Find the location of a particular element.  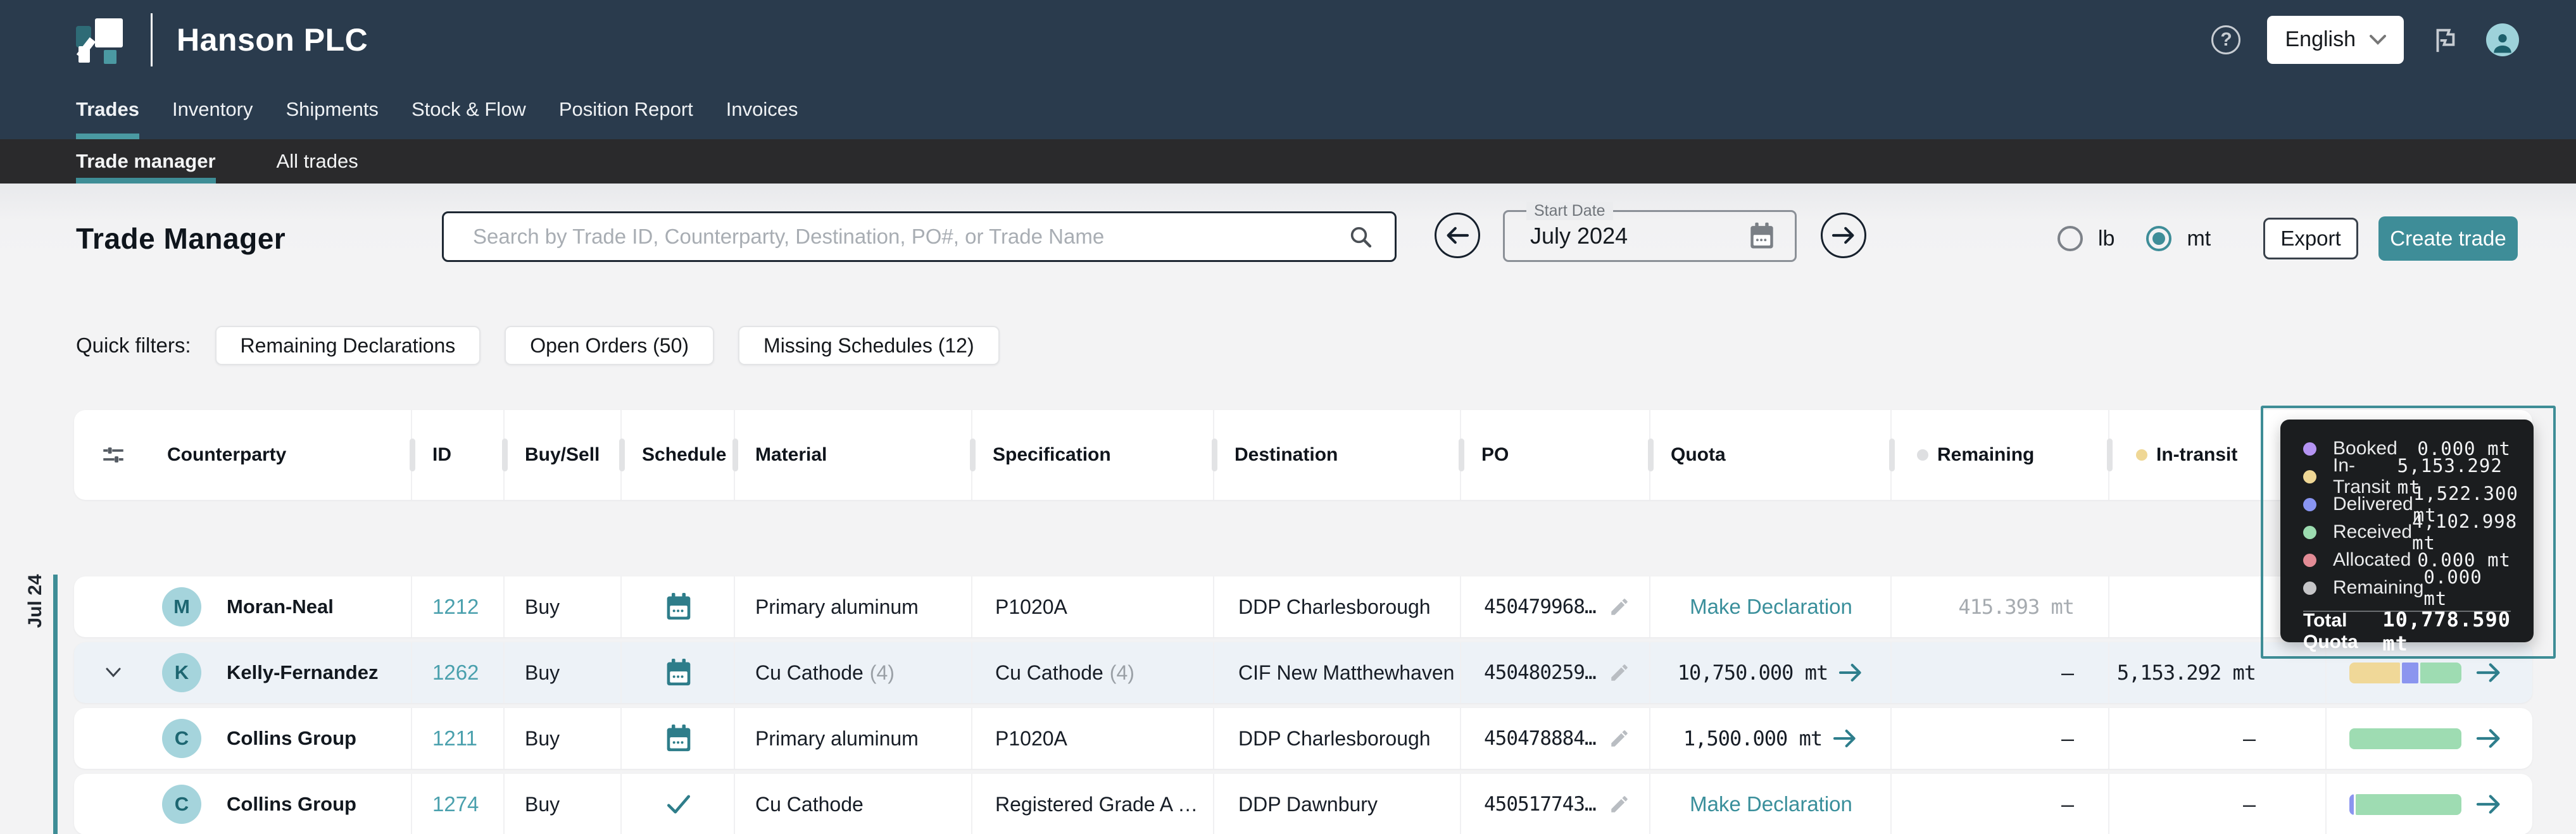

col-header-specification: Specification is located at coordinates (1093, 455).